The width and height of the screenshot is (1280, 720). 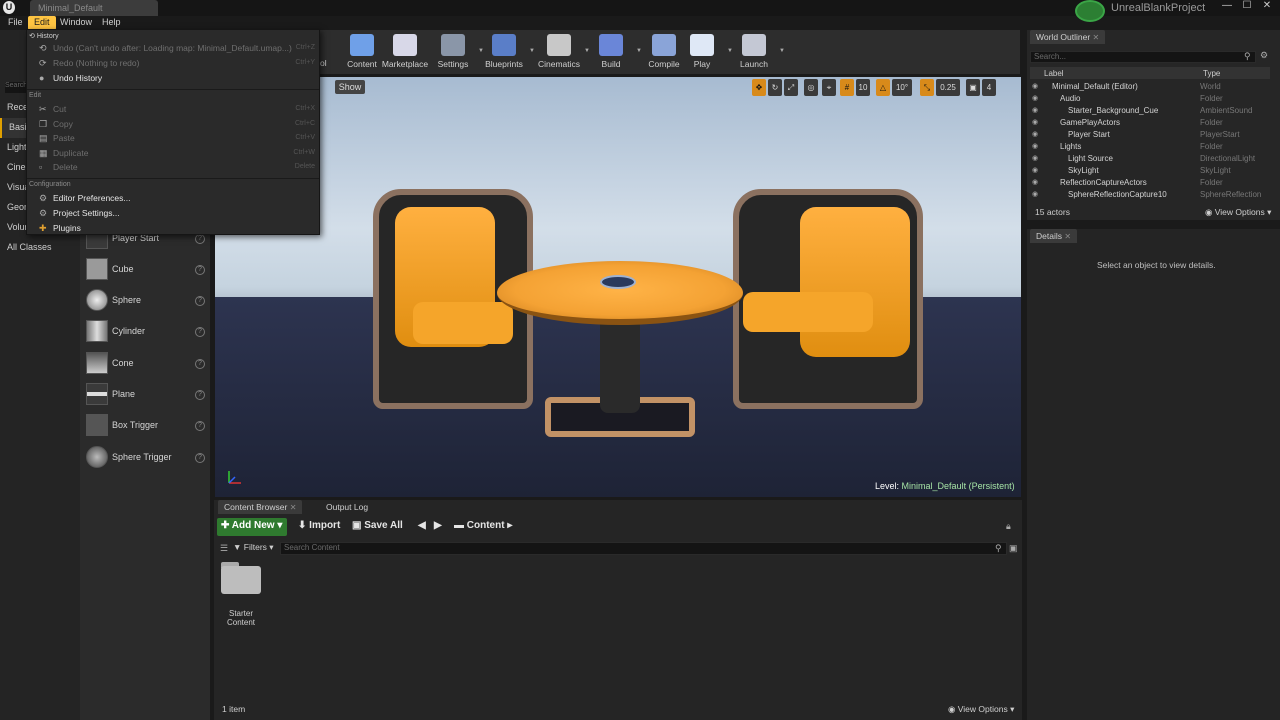 What do you see at coordinates (791, 87) in the screenshot?
I see `scale-icon: ⤢` at bounding box center [791, 87].